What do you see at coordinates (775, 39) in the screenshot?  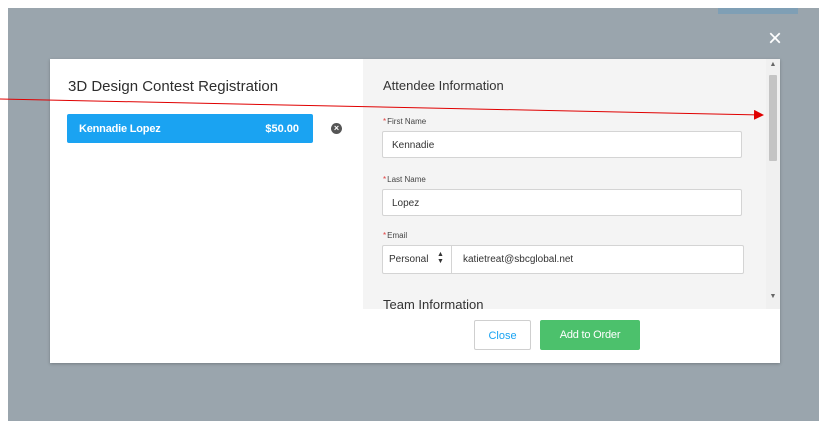 I see `close-icon: ×` at bounding box center [775, 39].